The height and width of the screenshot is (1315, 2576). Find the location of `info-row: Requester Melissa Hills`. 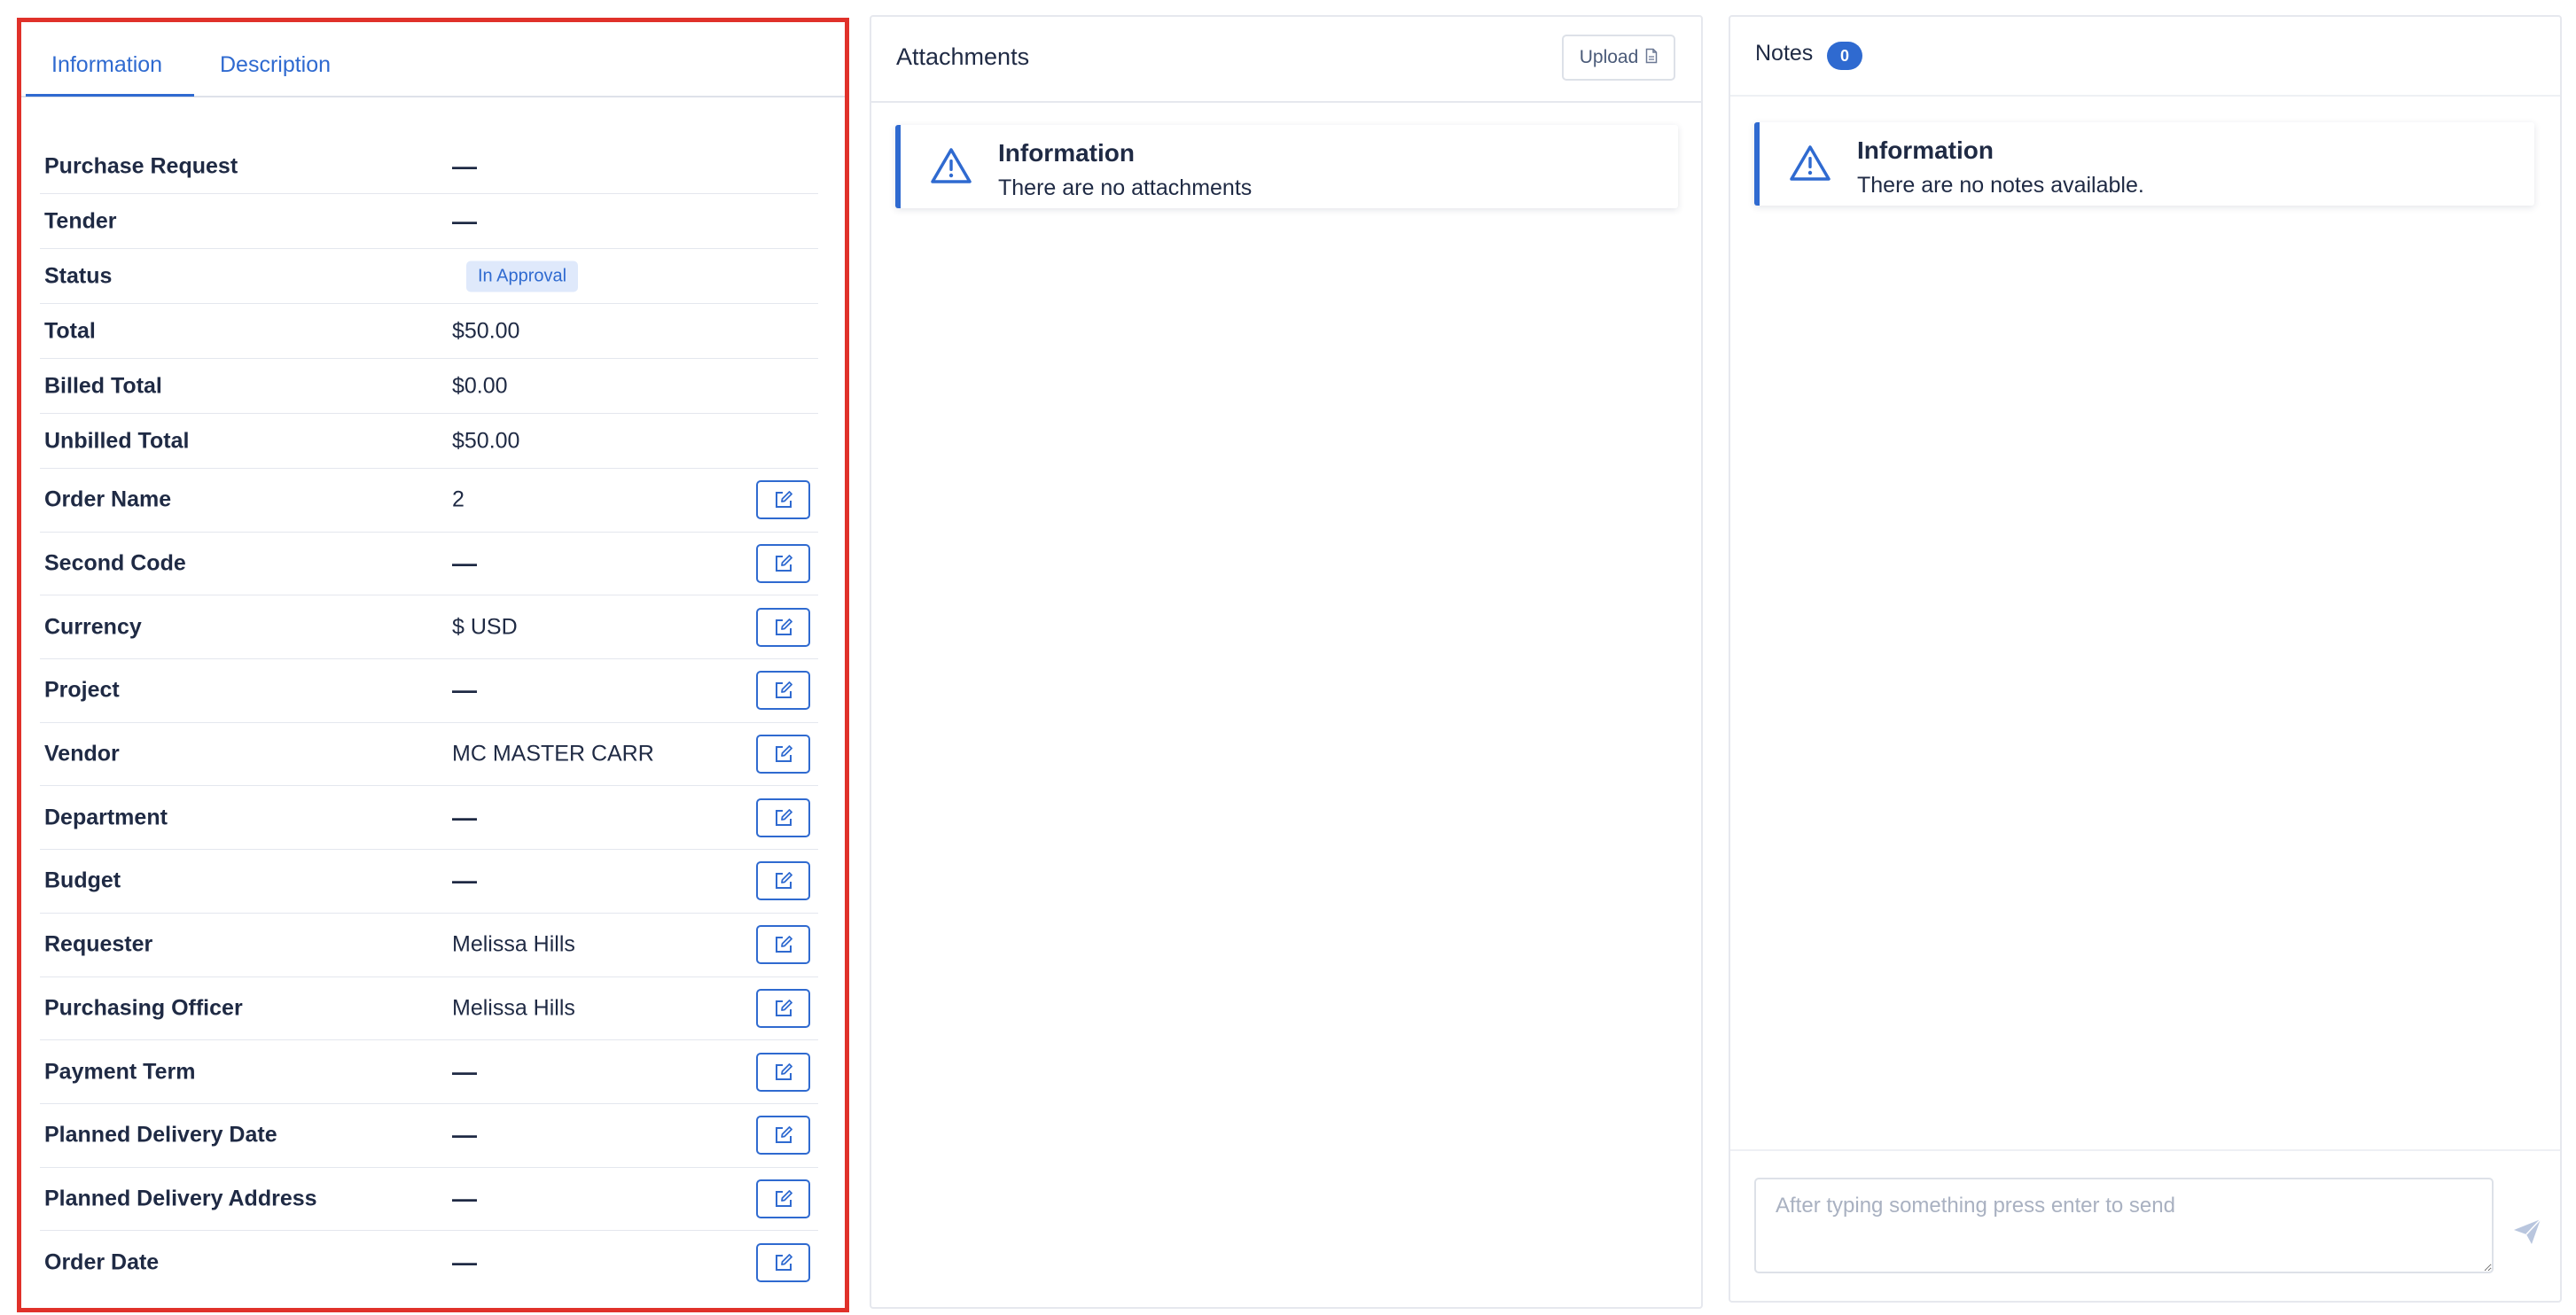

info-row: Requester Melissa Hills is located at coordinates (429, 946).